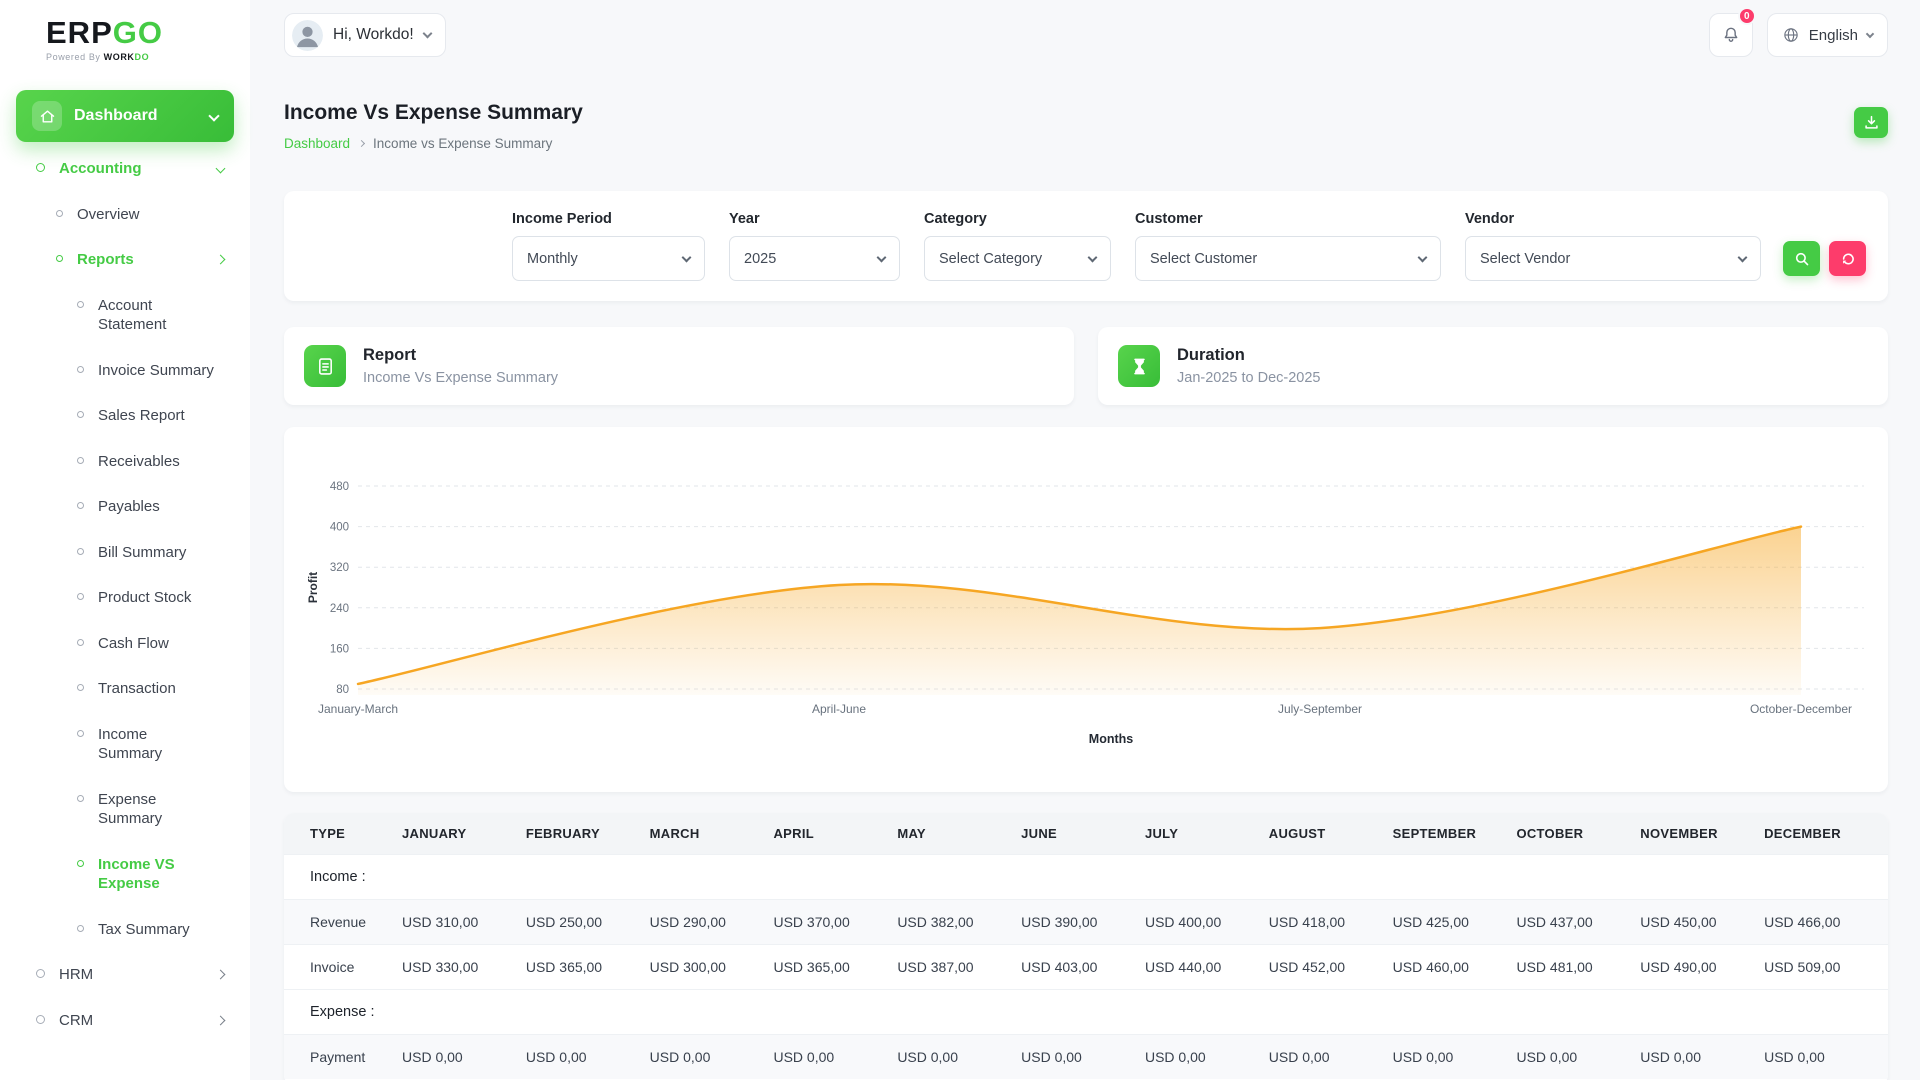  Describe the element at coordinates (125, 507) in the screenshot. I see `sidebar-item-payables: Payables` at that location.